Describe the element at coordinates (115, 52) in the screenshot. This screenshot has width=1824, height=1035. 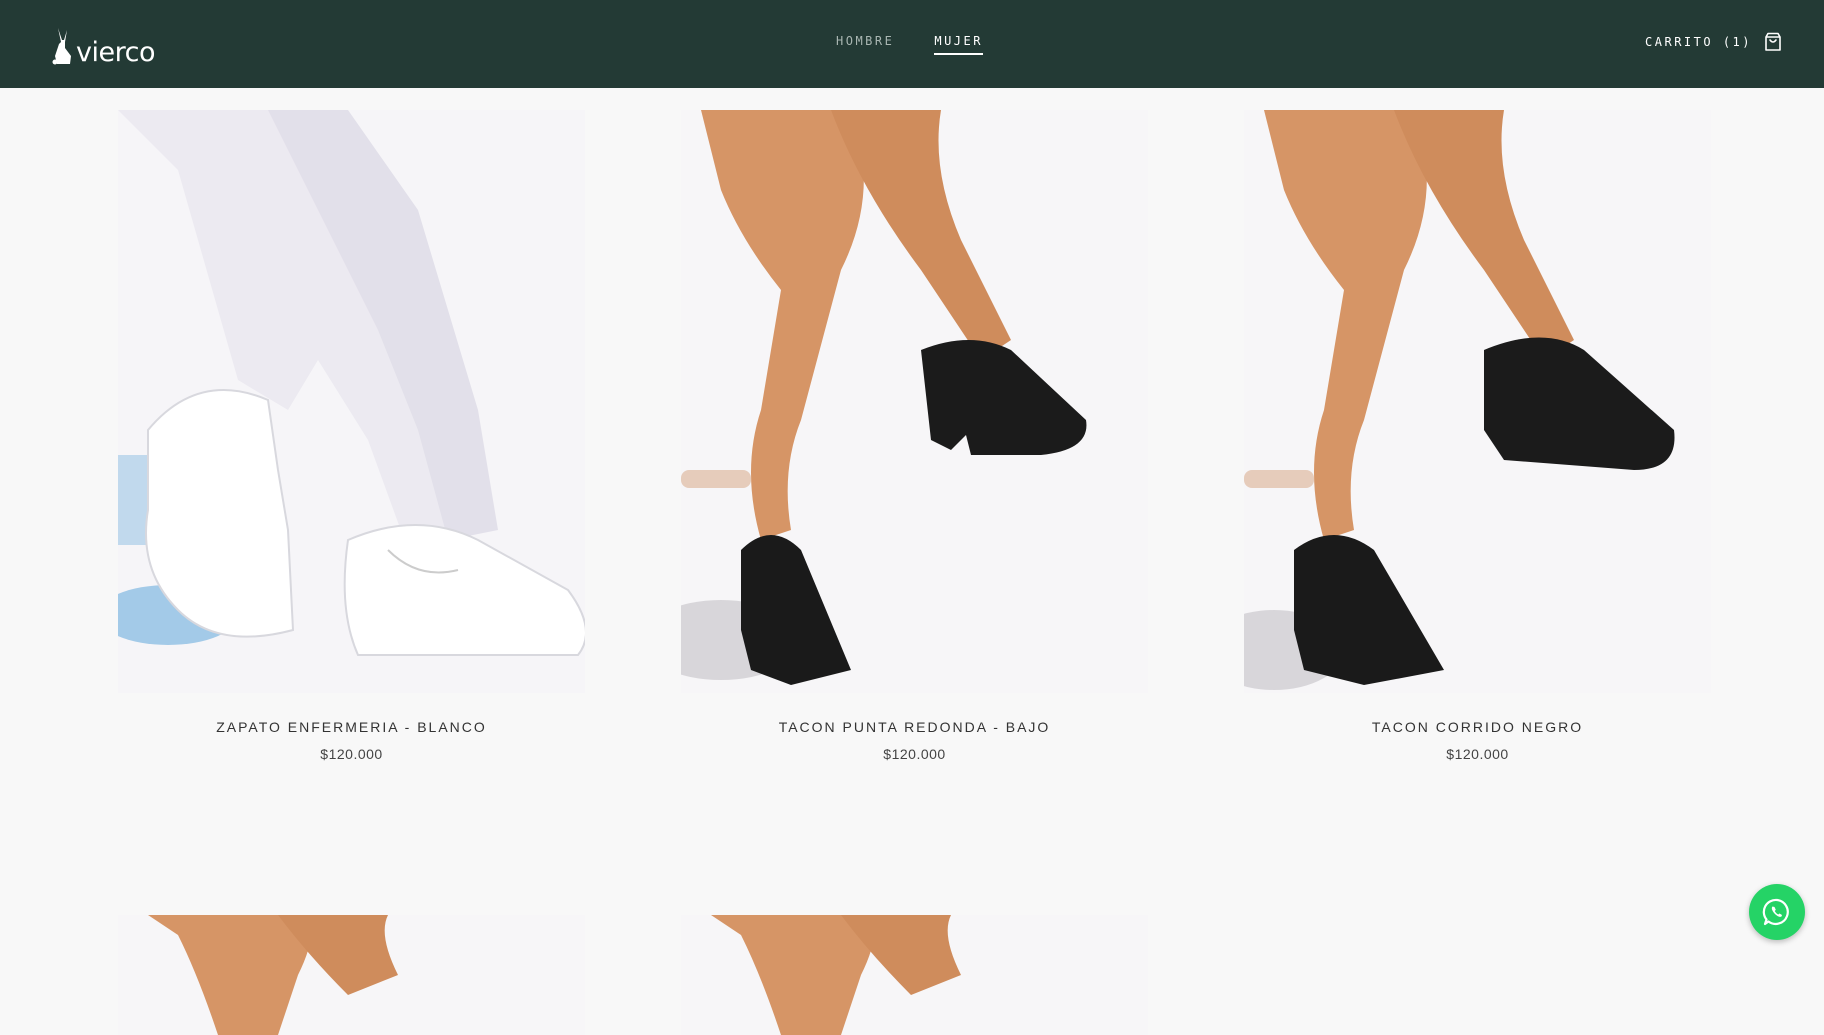
I see `brand-name: vierco` at that location.